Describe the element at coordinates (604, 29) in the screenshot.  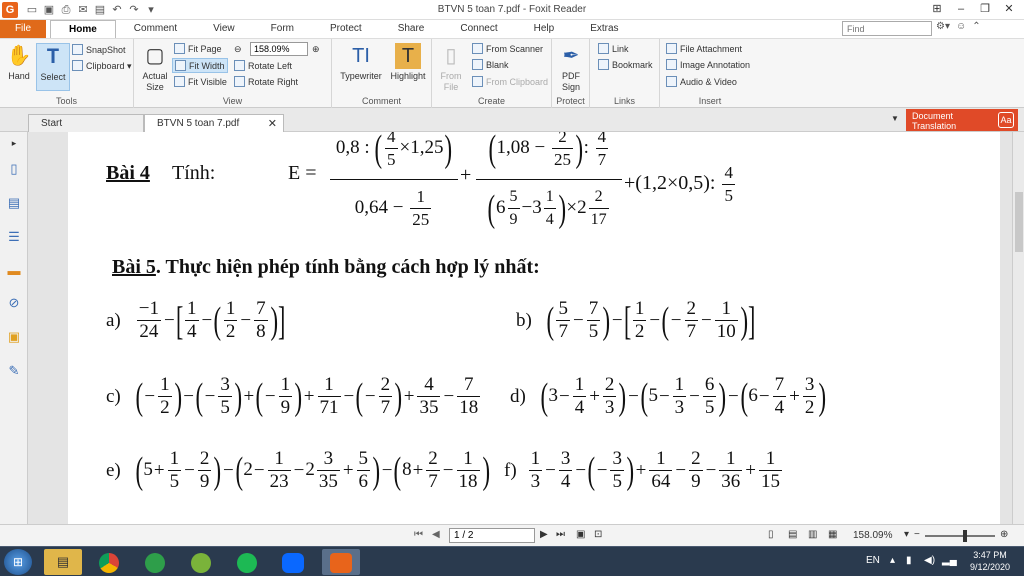
I see `tab-extras: Extras` at that location.